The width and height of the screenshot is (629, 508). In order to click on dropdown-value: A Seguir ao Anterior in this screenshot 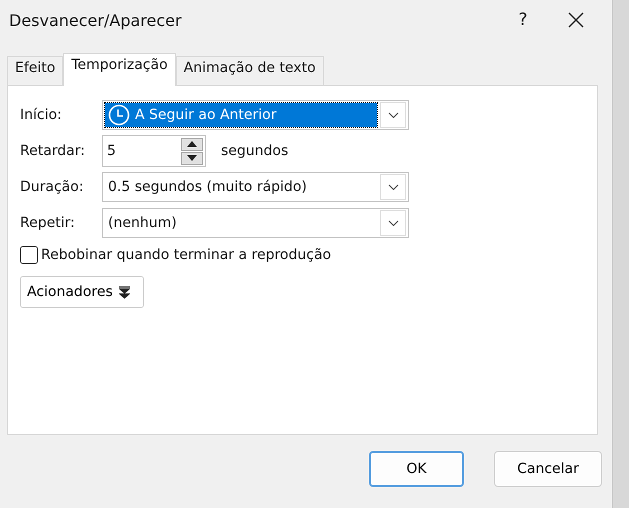, I will do `click(205, 115)`.